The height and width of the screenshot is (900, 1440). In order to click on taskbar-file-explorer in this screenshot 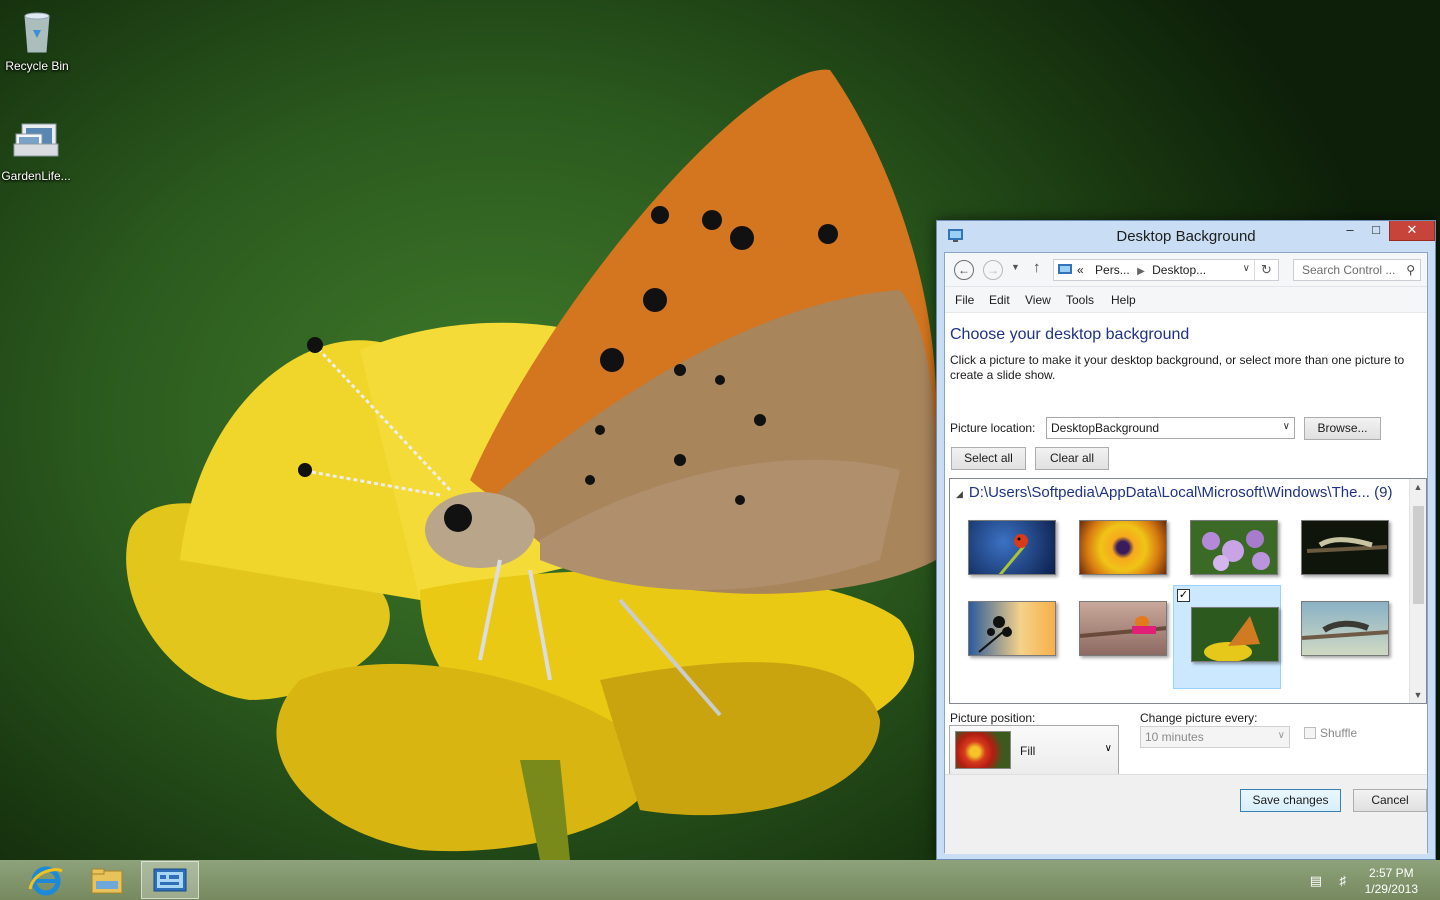, I will do `click(107, 880)`.